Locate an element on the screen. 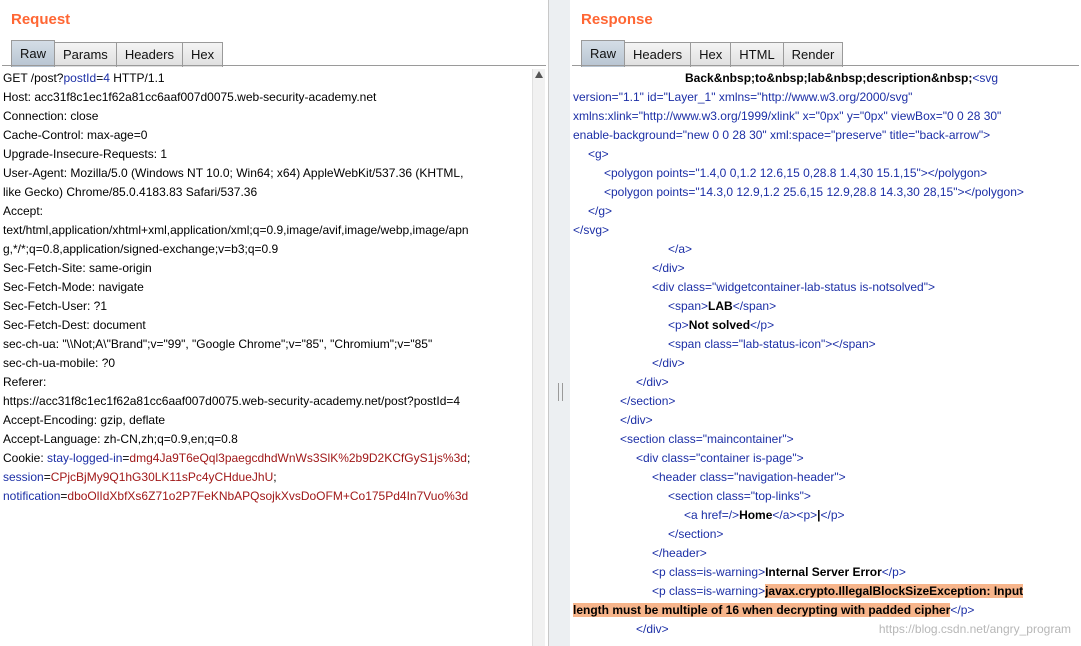 This screenshot has height=646, width=1081. header-line: Upgrade-Insecure-Requests: 1 is located at coordinates (85, 154).